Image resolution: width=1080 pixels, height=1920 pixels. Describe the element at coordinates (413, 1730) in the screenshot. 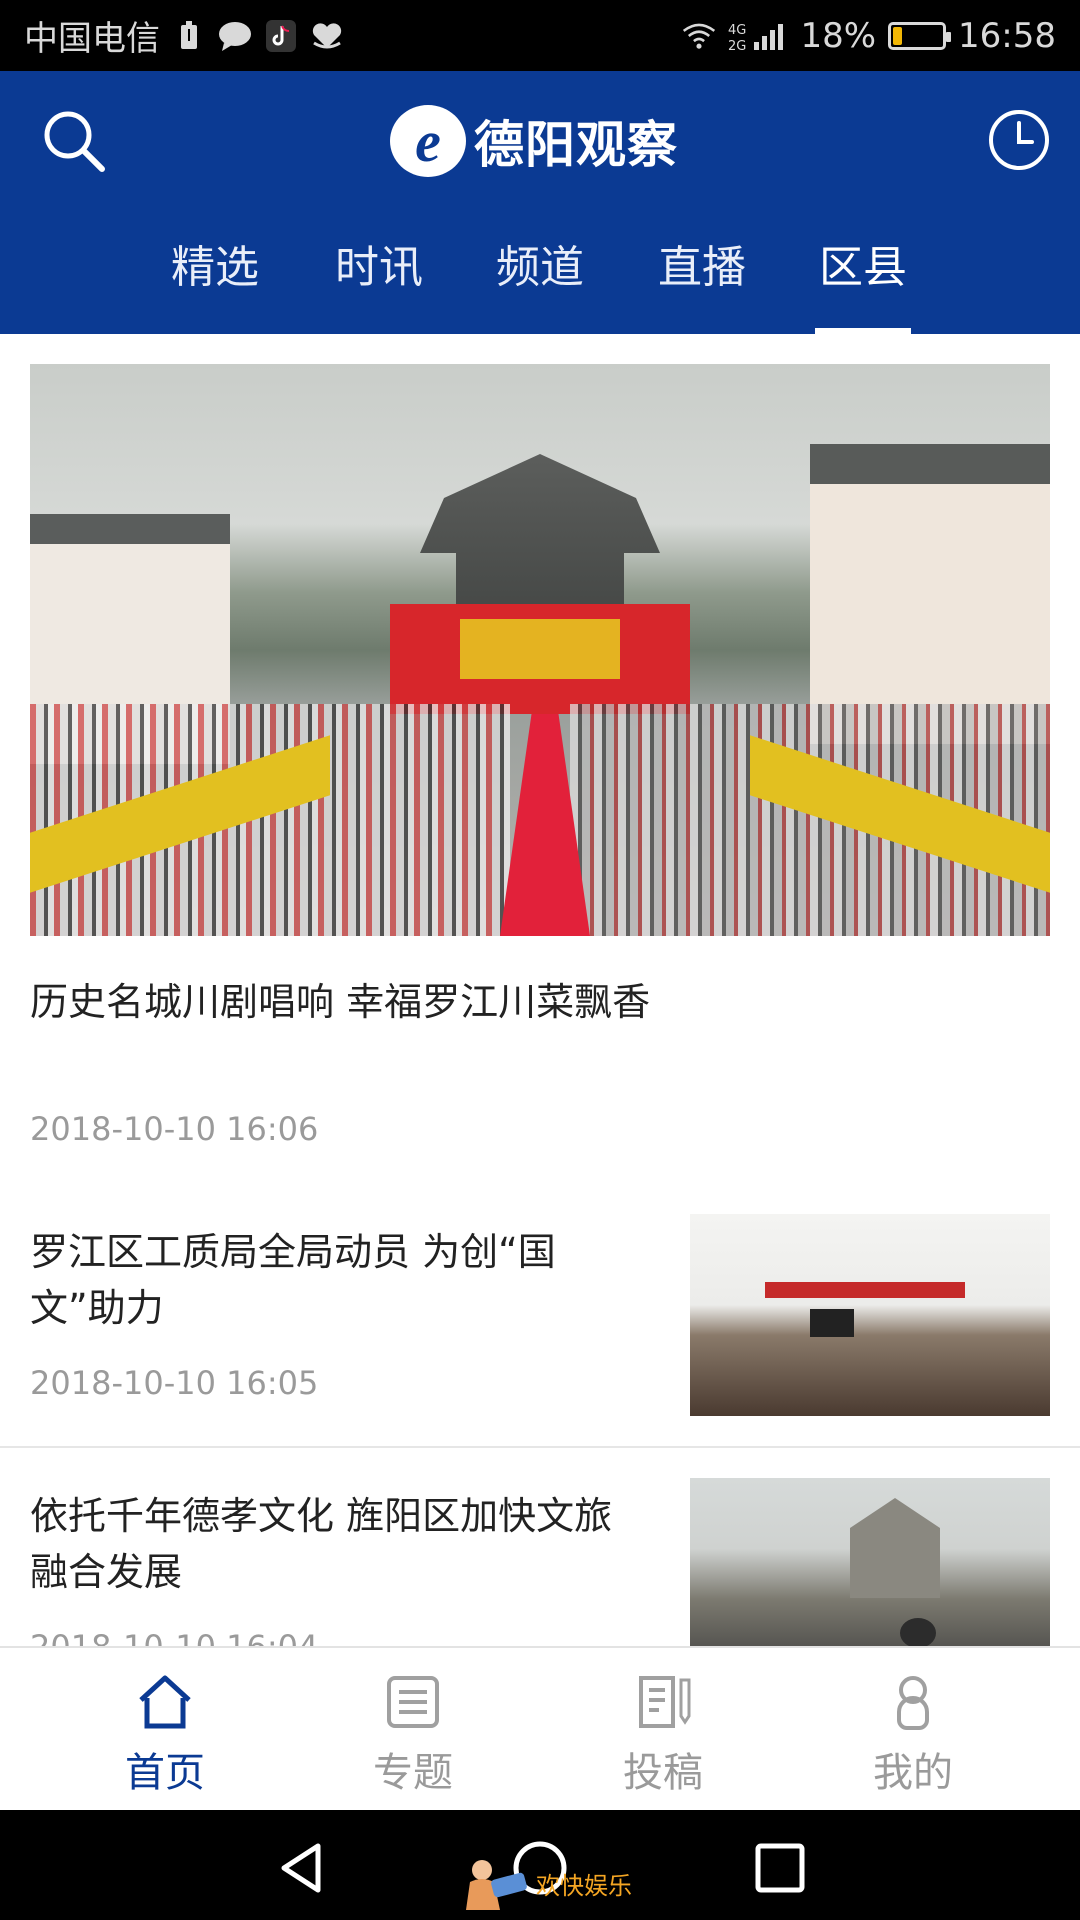

I see `nav-topics: 专题` at that location.